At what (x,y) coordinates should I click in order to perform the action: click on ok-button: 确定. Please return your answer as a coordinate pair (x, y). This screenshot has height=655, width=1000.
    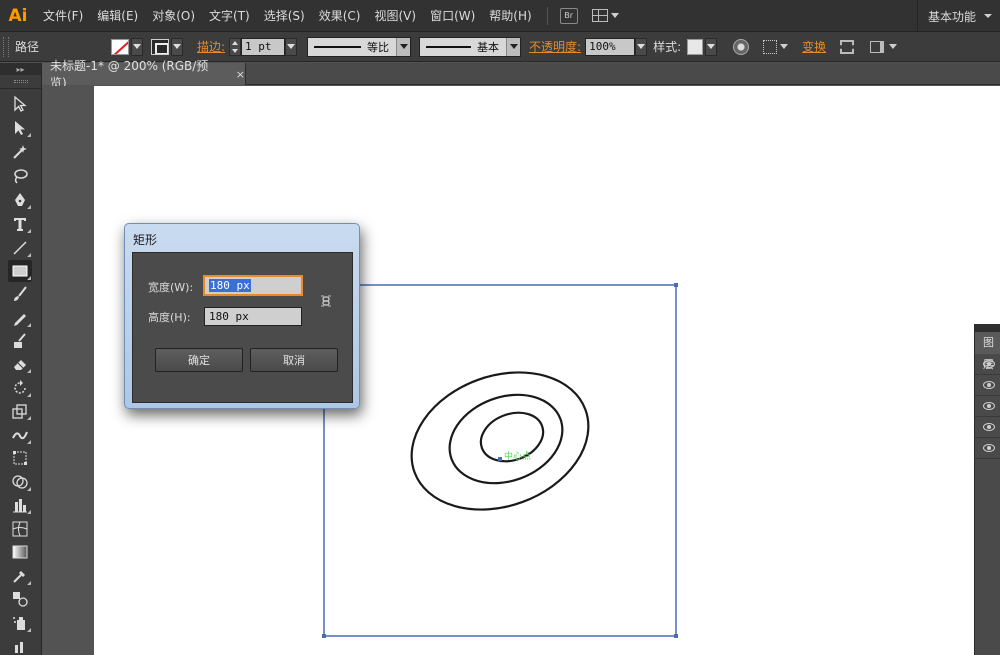
    Looking at the image, I should click on (199, 360).